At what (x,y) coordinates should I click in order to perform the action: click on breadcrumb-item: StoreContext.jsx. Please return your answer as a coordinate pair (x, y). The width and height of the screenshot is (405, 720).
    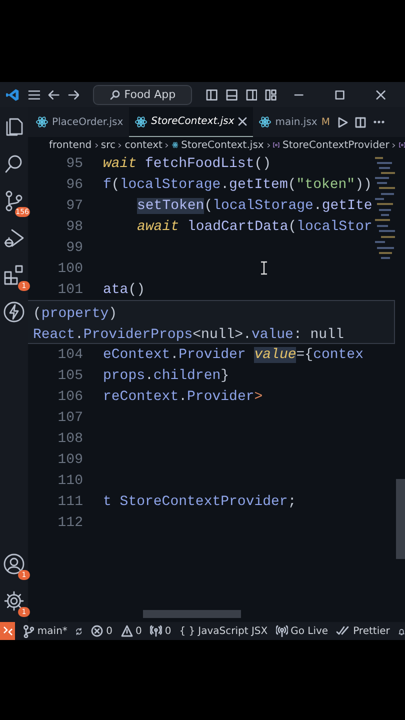
    Looking at the image, I should click on (222, 145).